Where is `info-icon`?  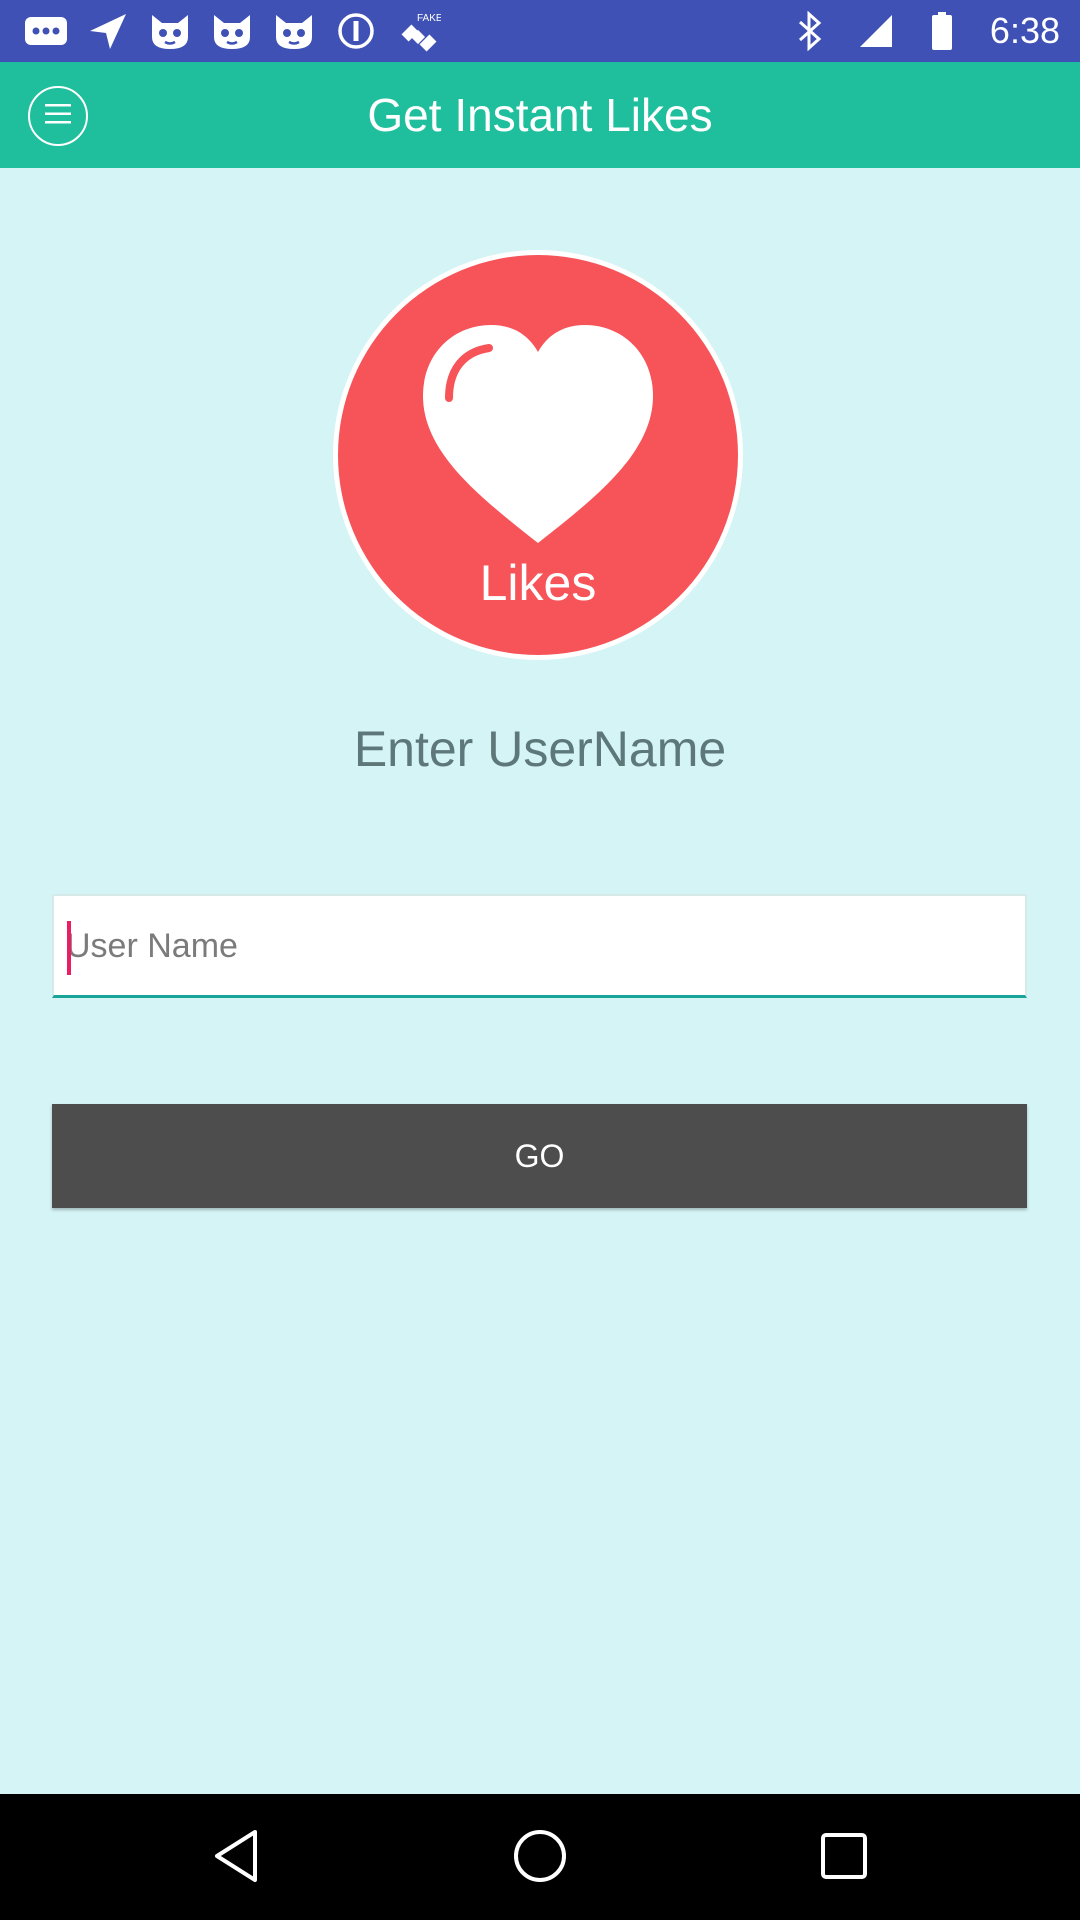
info-icon is located at coordinates (356, 31).